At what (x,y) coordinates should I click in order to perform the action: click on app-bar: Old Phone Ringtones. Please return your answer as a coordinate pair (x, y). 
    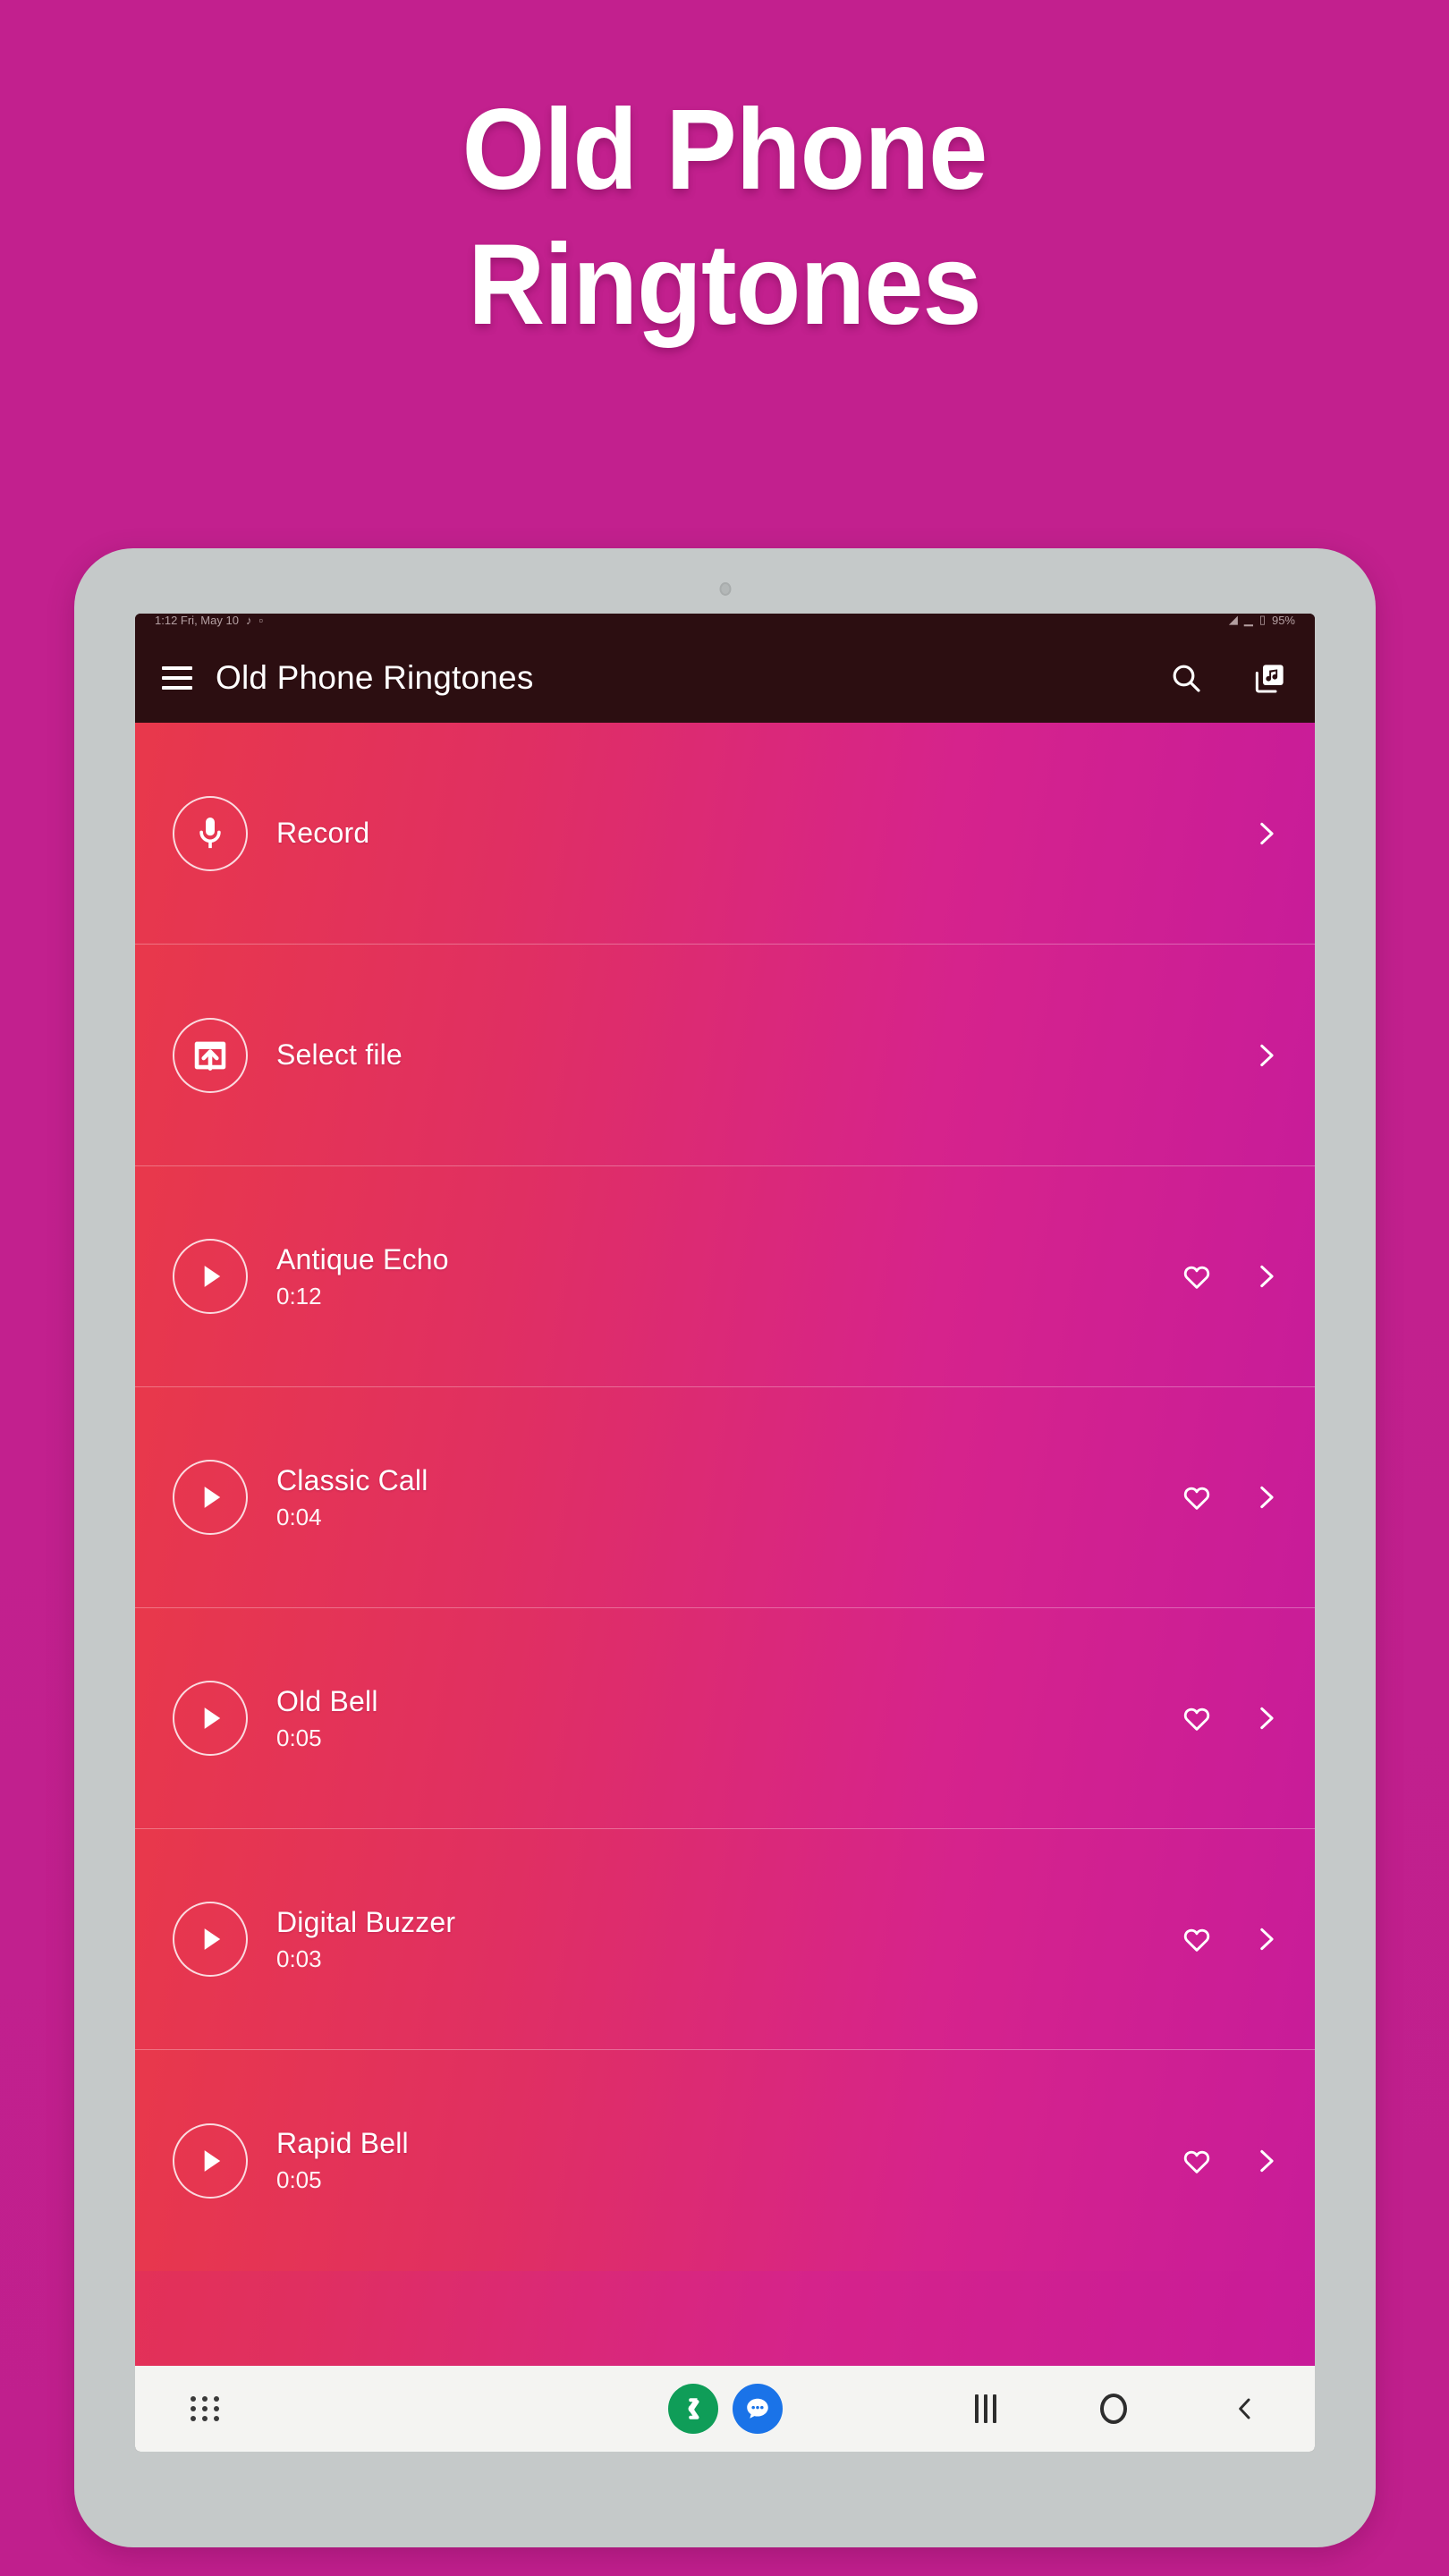
    Looking at the image, I should click on (725, 678).